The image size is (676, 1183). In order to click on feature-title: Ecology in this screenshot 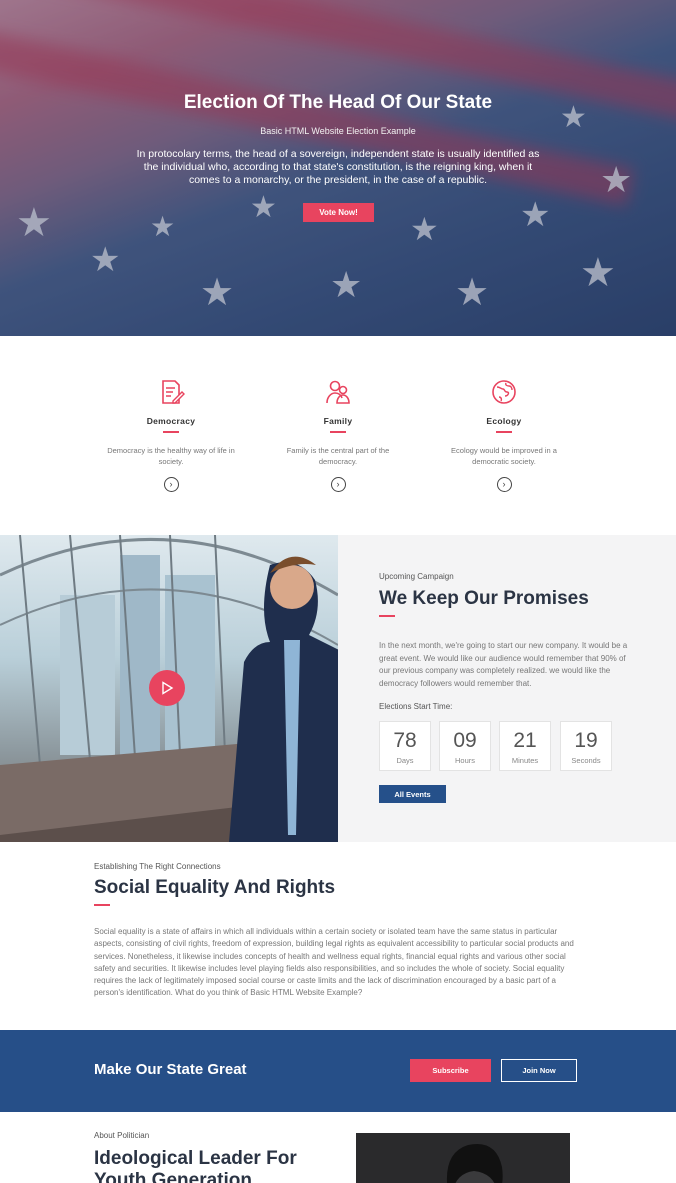, I will do `click(504, 421)`.